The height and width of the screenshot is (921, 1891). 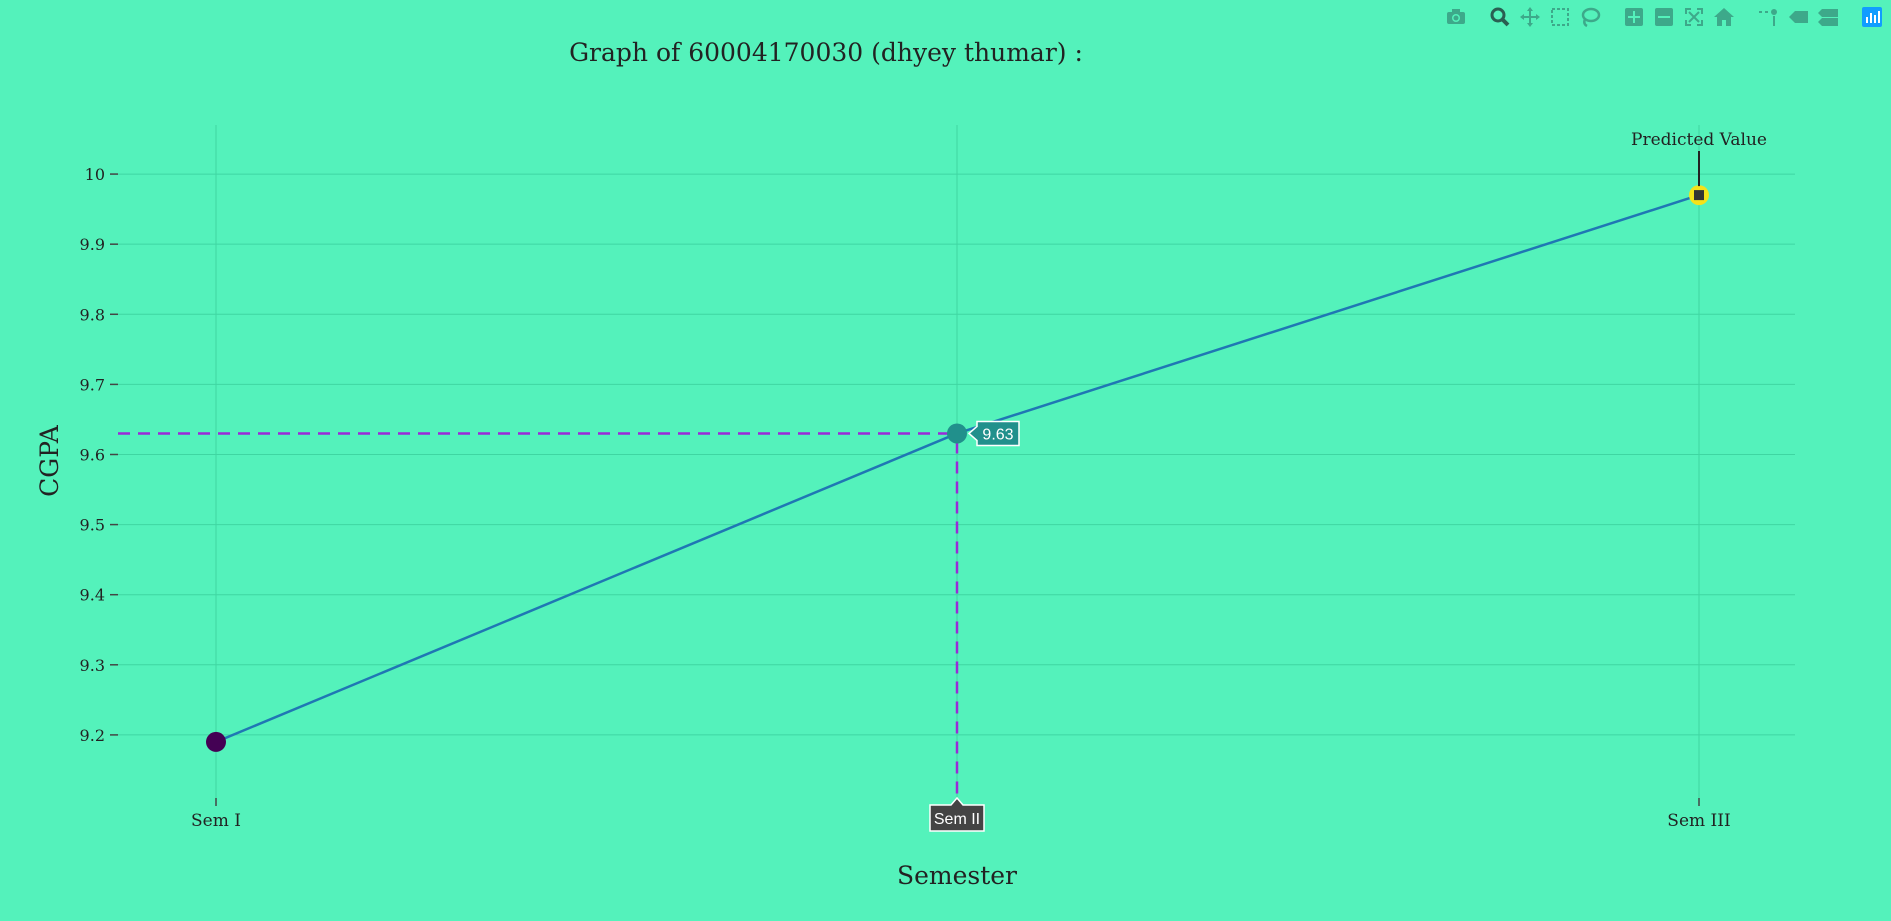 What do you see at coordinates (92, 454) in the screenshot?
I see `y-tick-label: 9.6` at bounding box center [92, 454].